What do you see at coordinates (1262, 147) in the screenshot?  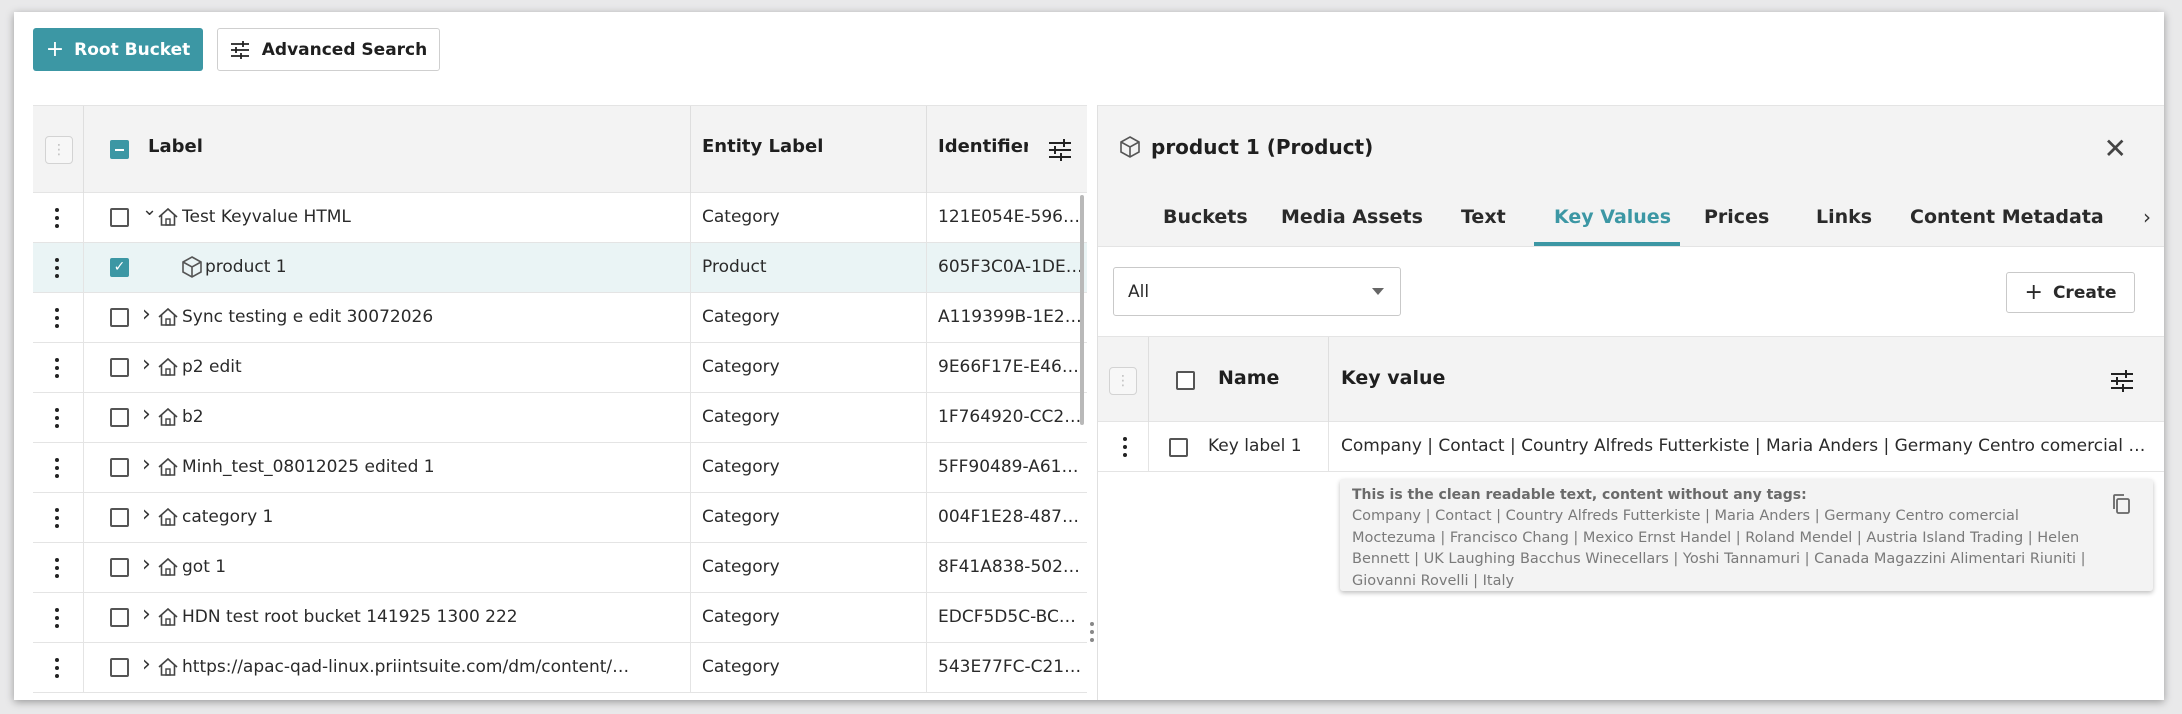 I see `detail-title: product 1 (Product)` at bounding box center [1262, 147].